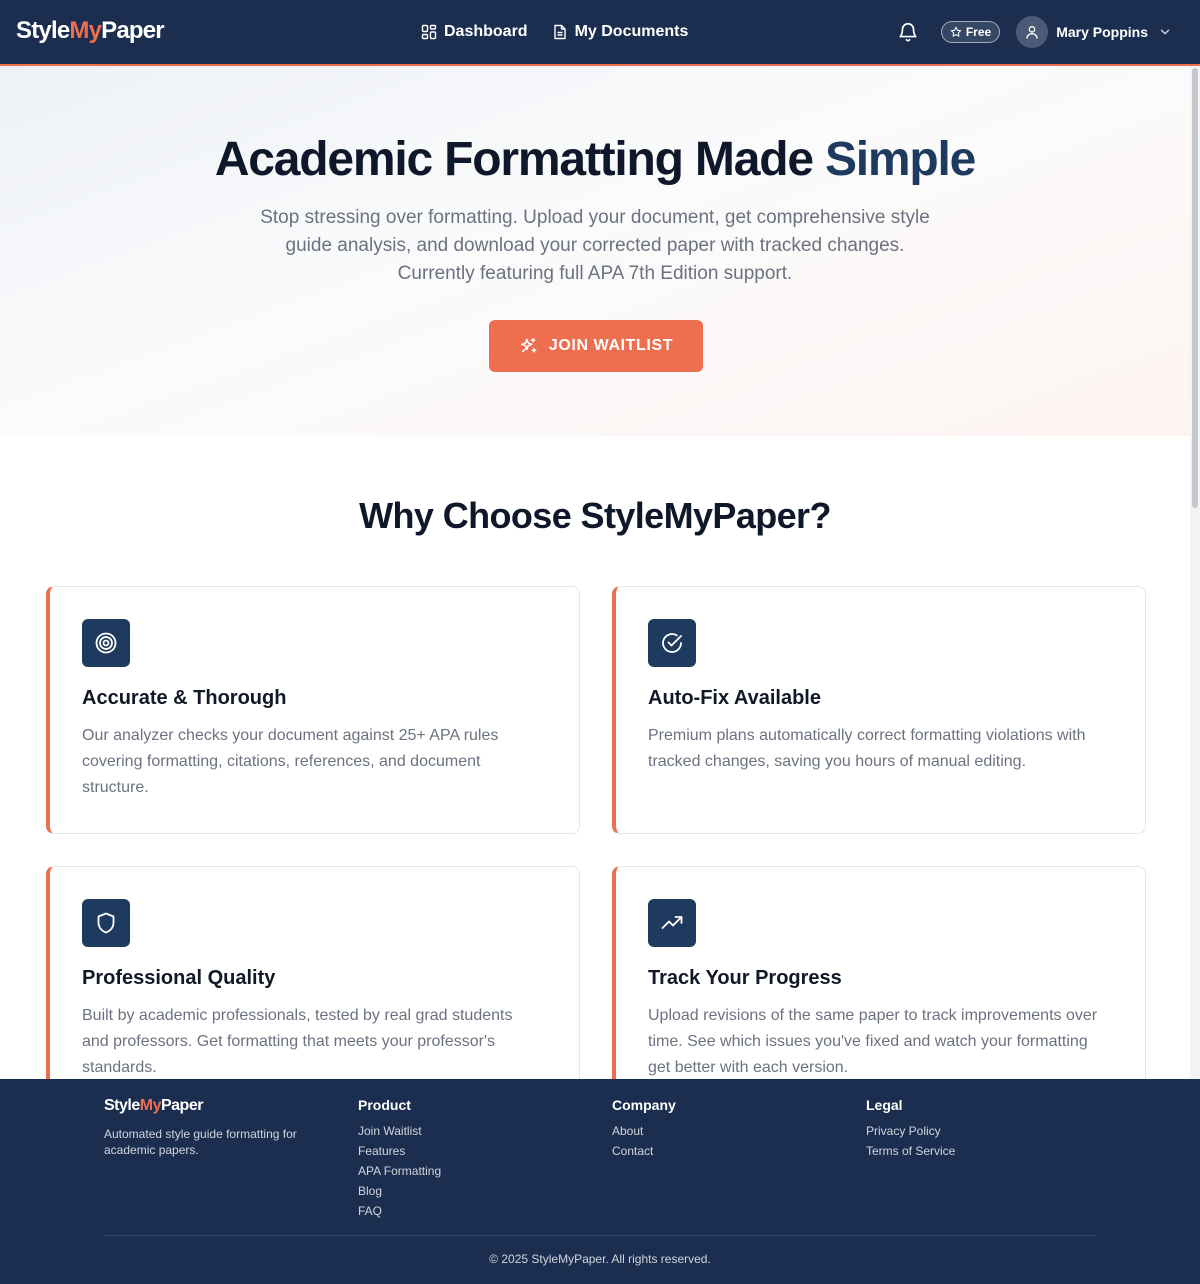  I want to click on shield-icon, so click(106, 923).